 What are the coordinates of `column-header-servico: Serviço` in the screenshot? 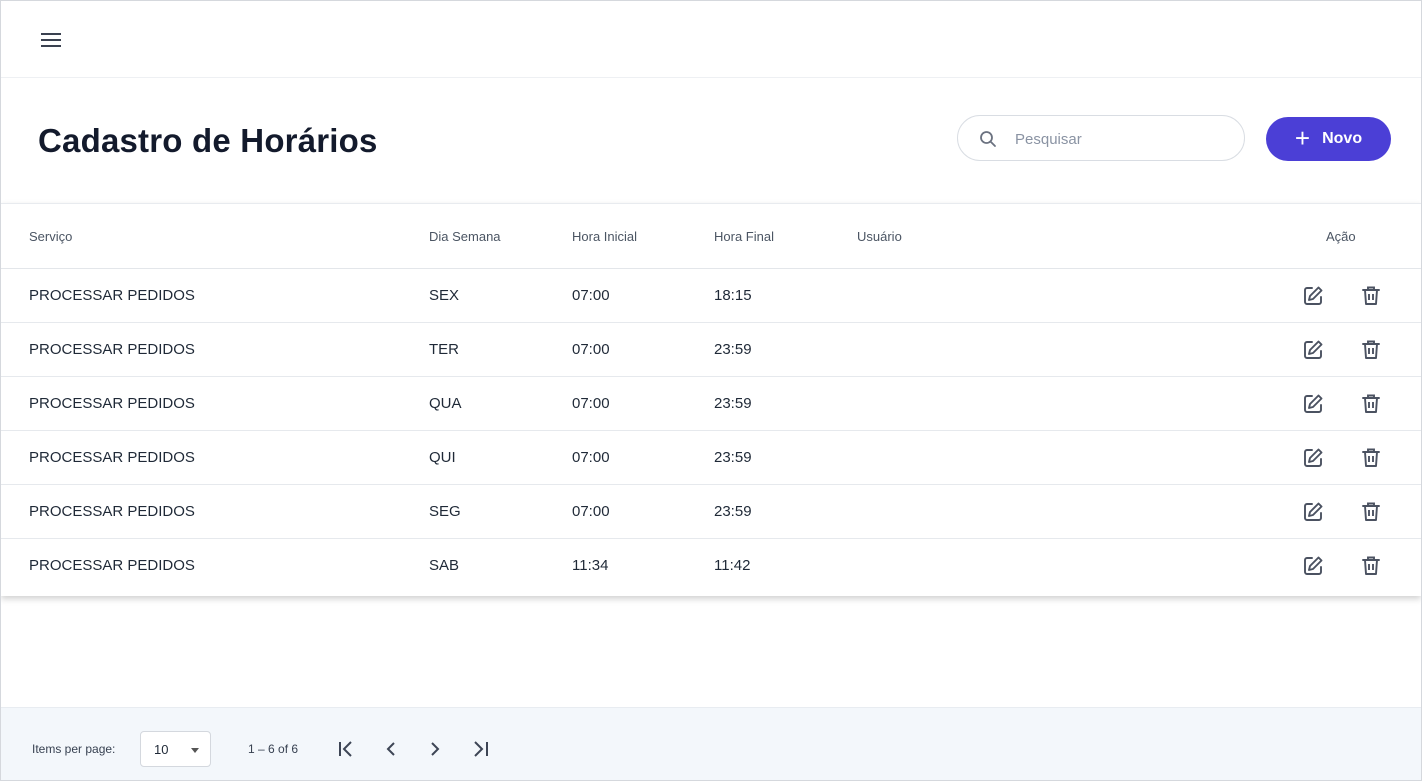 It's located at (215, 236).